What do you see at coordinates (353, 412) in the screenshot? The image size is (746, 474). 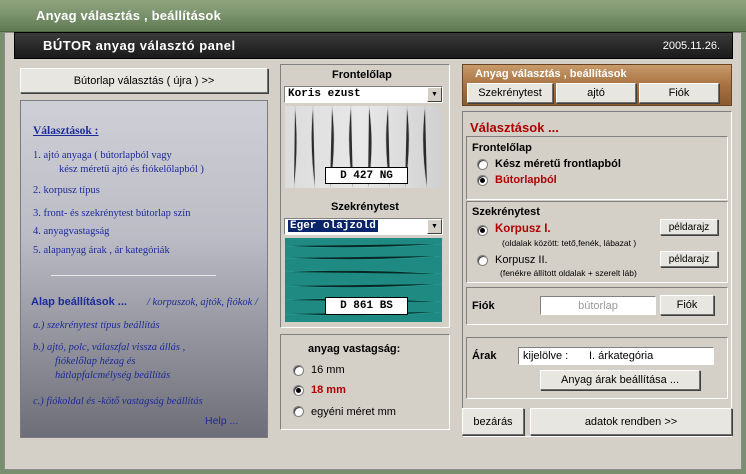 I see `thickness-custom-label: egyéni méret mm` at bounding box center [353, 412].